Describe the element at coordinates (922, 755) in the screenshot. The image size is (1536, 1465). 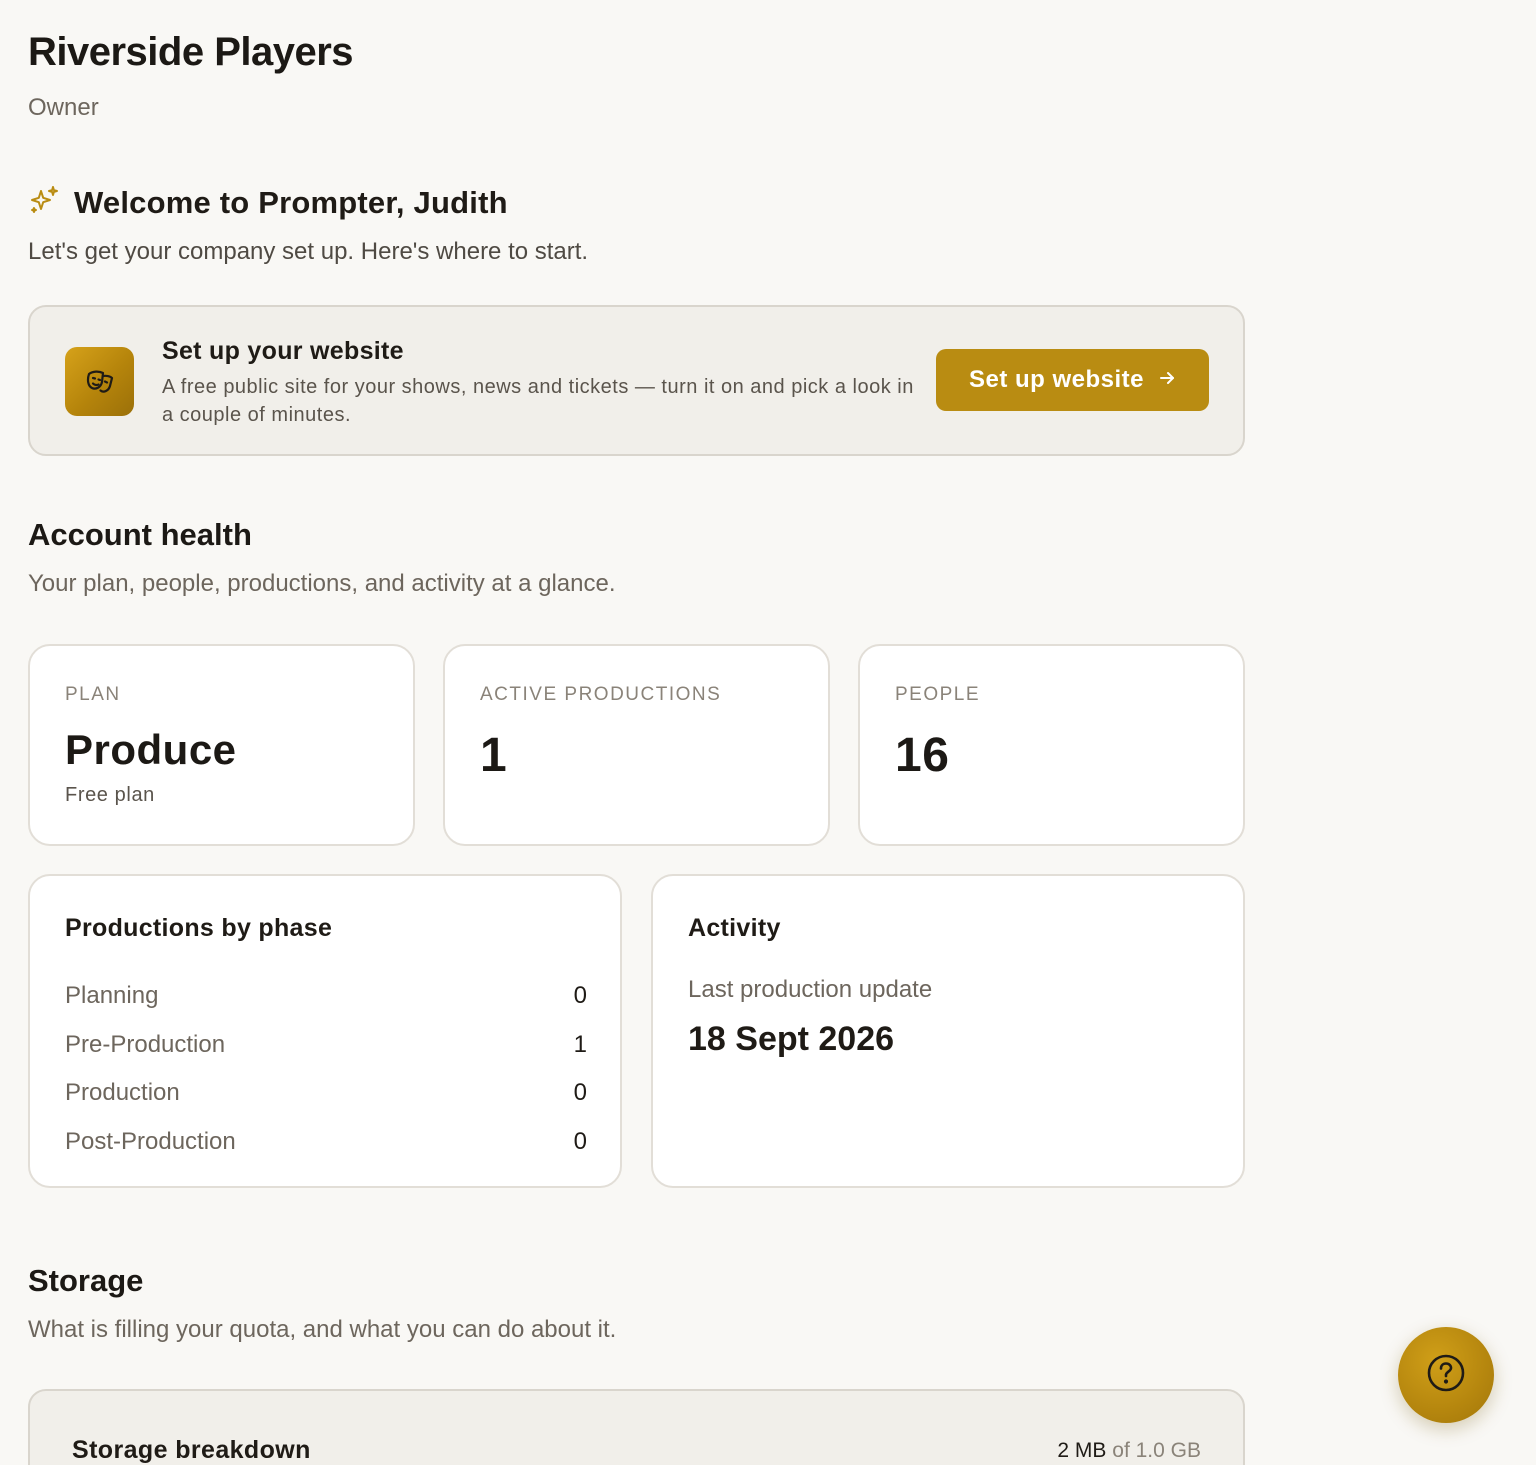
I see `people-value: 16` at that location.